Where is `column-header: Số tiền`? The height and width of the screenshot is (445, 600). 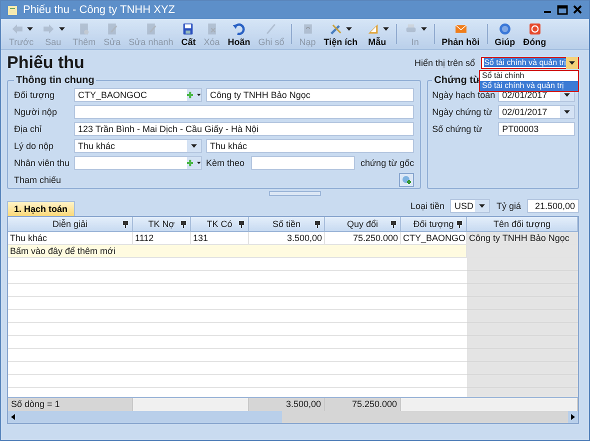 column-header: Số tiền is located at coordinates (287, 224).